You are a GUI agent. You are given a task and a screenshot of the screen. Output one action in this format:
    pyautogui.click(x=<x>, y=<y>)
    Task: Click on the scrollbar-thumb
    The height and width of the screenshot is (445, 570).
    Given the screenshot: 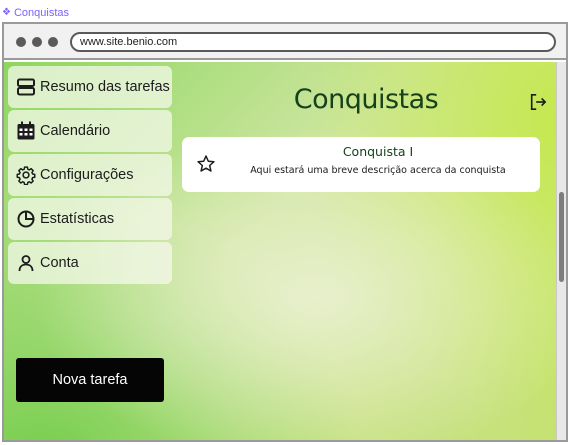 What is the action you would take?
    pyautogui.click(x=561, y=237)
    